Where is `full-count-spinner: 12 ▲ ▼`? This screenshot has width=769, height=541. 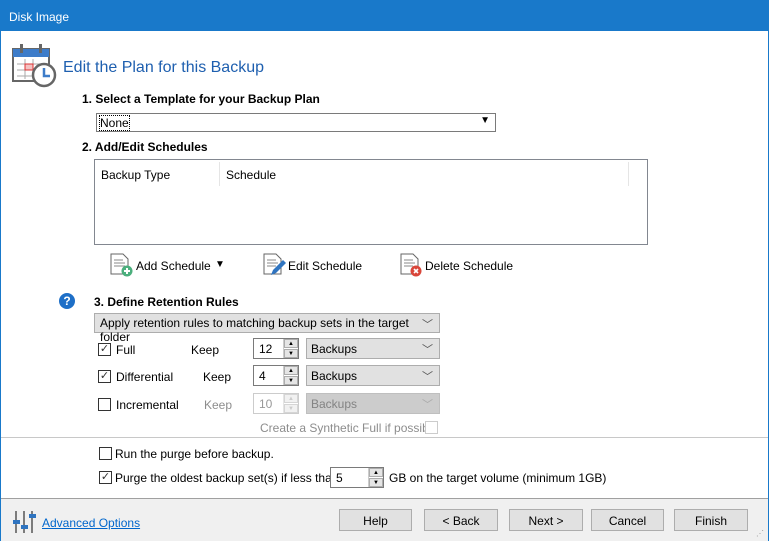
full-count-spinner: 12 ▲ ▼ is located at coordinates (276, 348).